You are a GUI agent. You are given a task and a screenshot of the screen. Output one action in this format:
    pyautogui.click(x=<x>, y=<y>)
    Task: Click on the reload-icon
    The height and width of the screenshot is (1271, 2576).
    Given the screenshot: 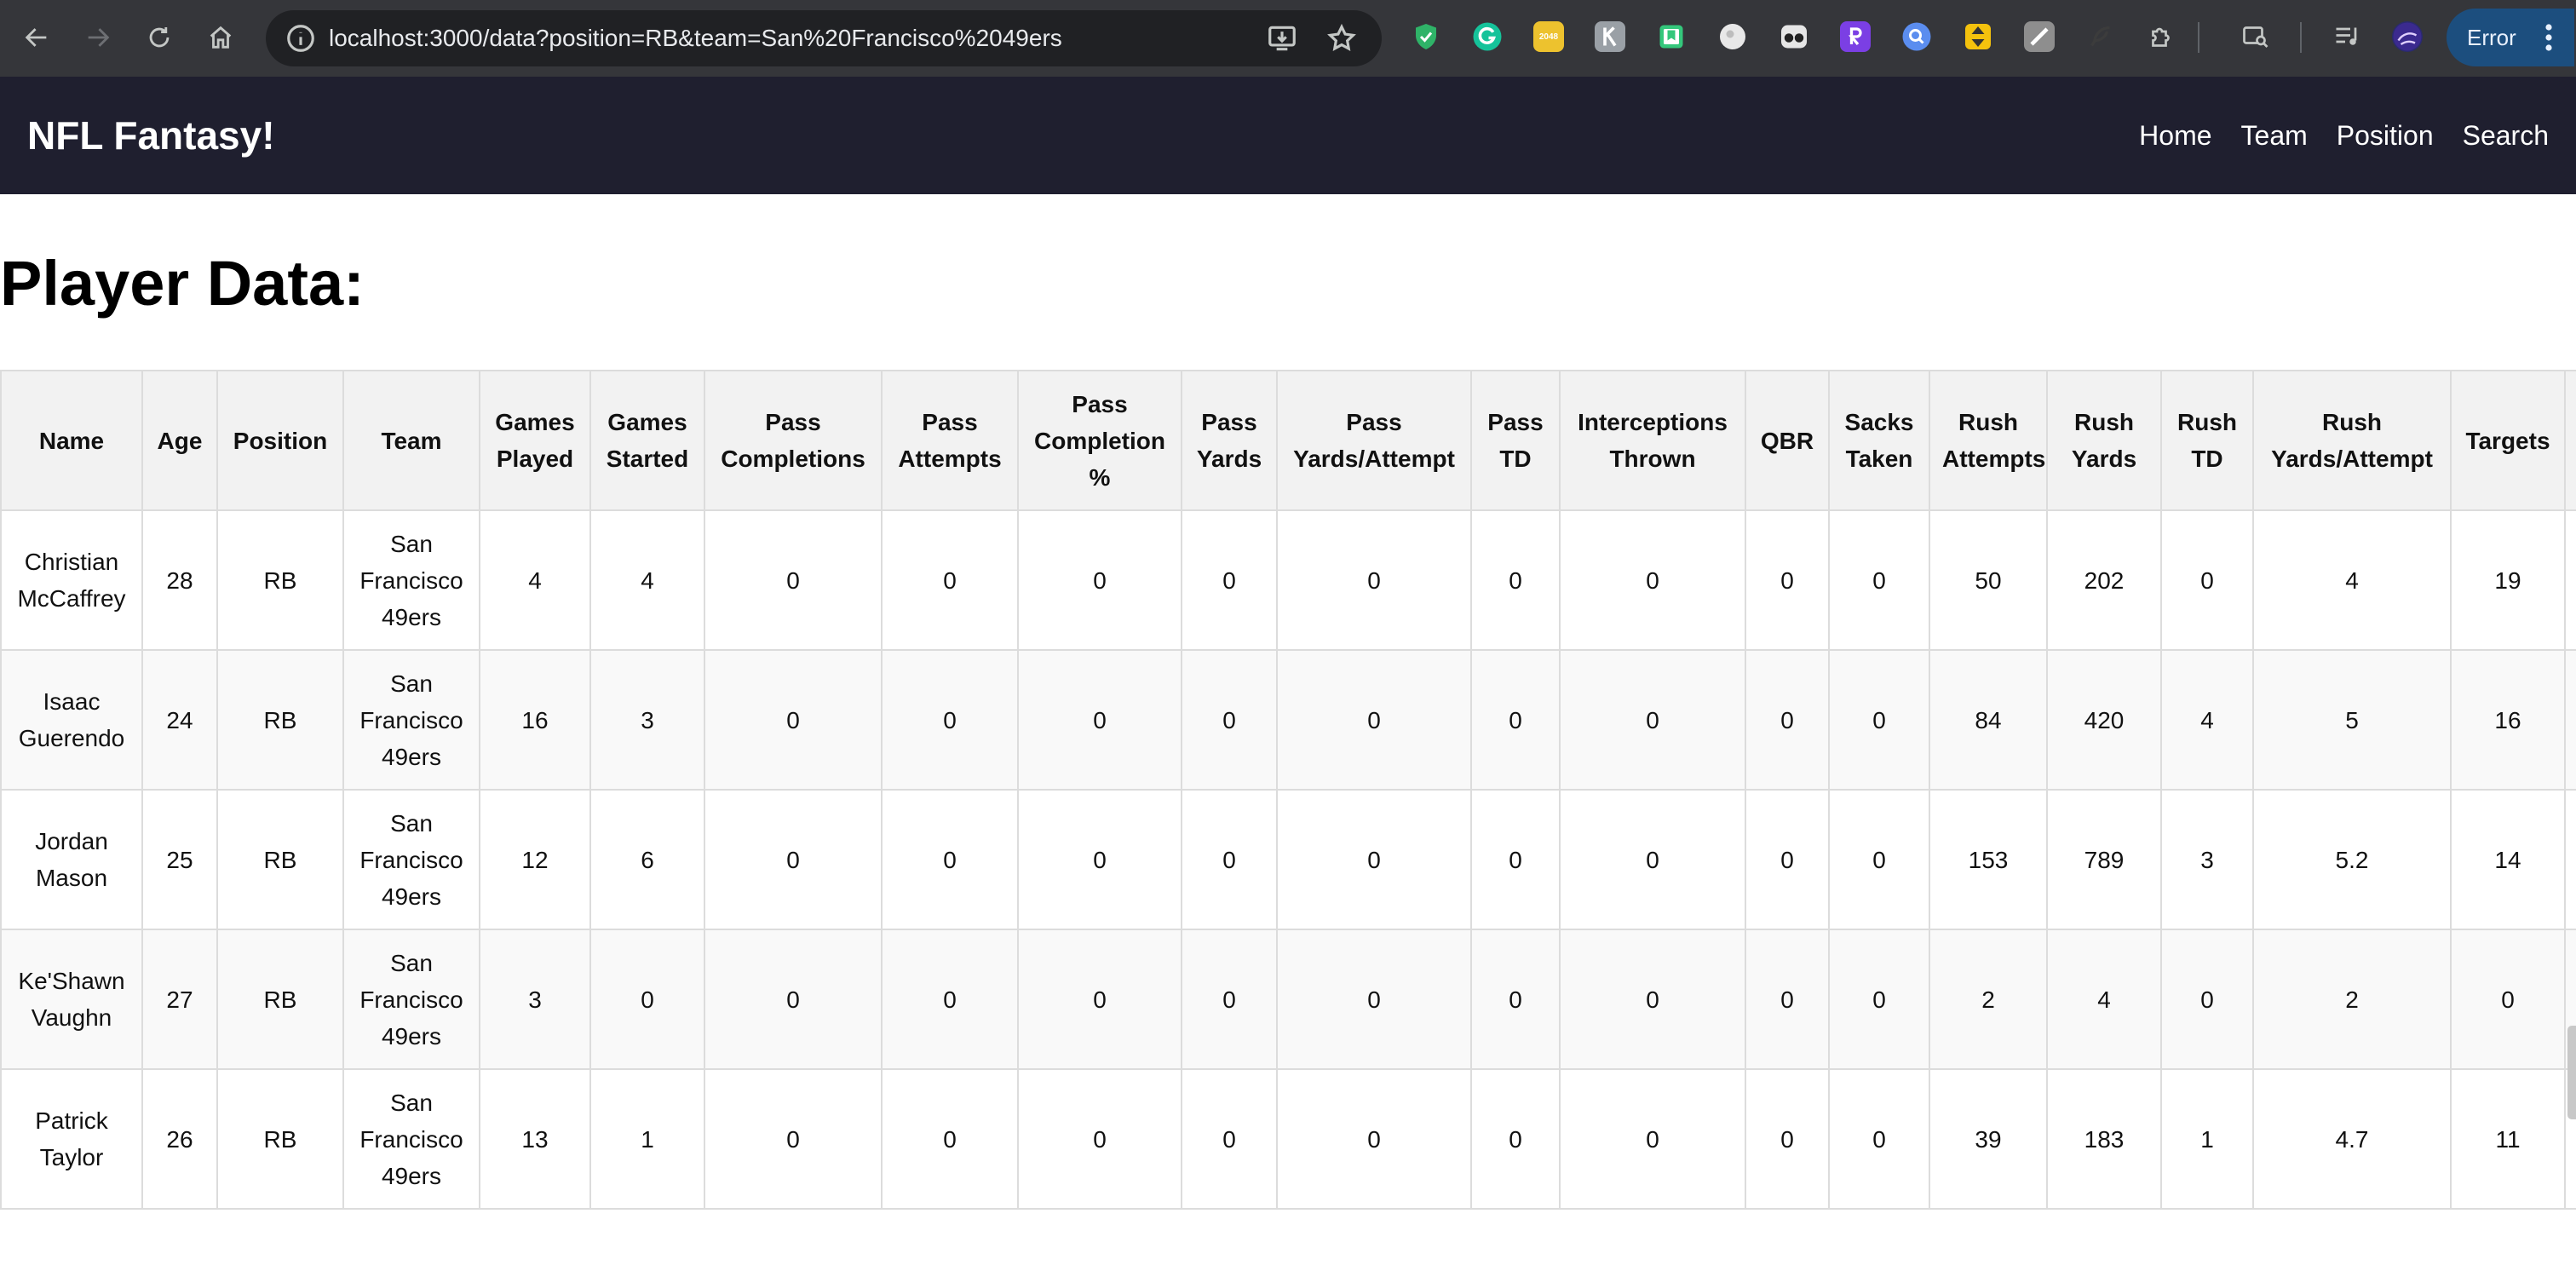 What is the action you would take?
    pyautogui.click(x=159, y=37)
    